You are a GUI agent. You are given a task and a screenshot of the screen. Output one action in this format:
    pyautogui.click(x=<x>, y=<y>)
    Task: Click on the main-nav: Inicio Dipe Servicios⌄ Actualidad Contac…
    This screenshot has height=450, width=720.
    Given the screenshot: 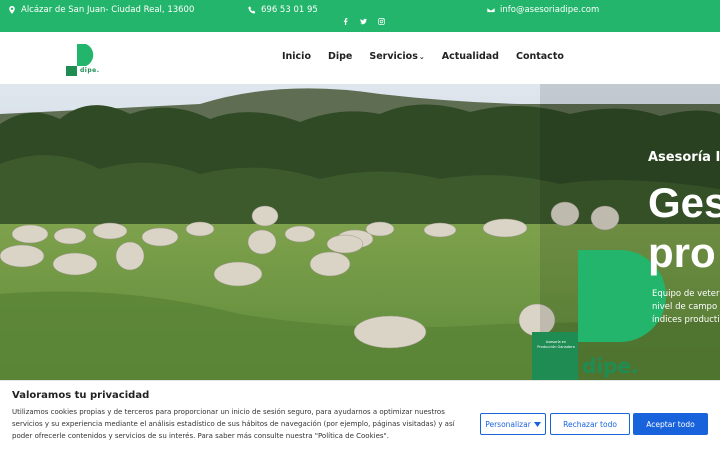 What is the action you would take?
    pyautogui.click(x=423, y=56)
    